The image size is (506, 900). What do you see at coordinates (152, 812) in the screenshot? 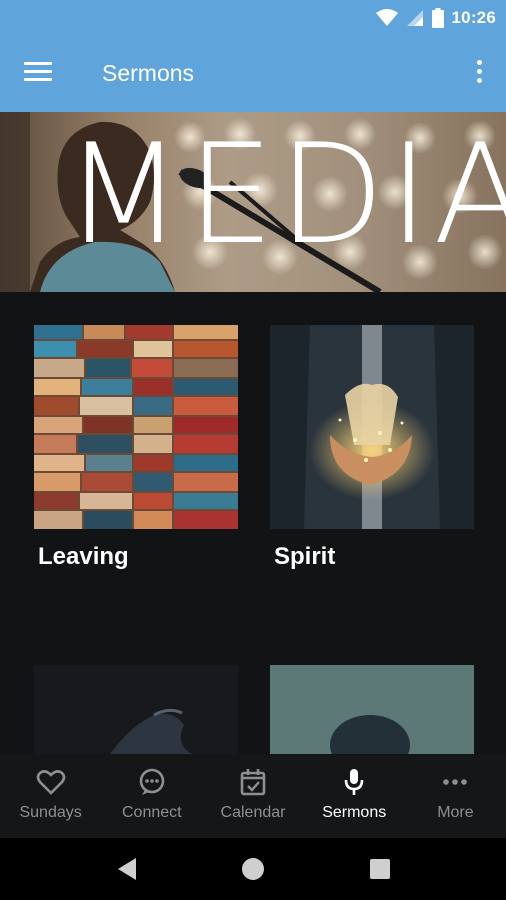
I see `nav-label: Connect` at bounding box center [152, 812].